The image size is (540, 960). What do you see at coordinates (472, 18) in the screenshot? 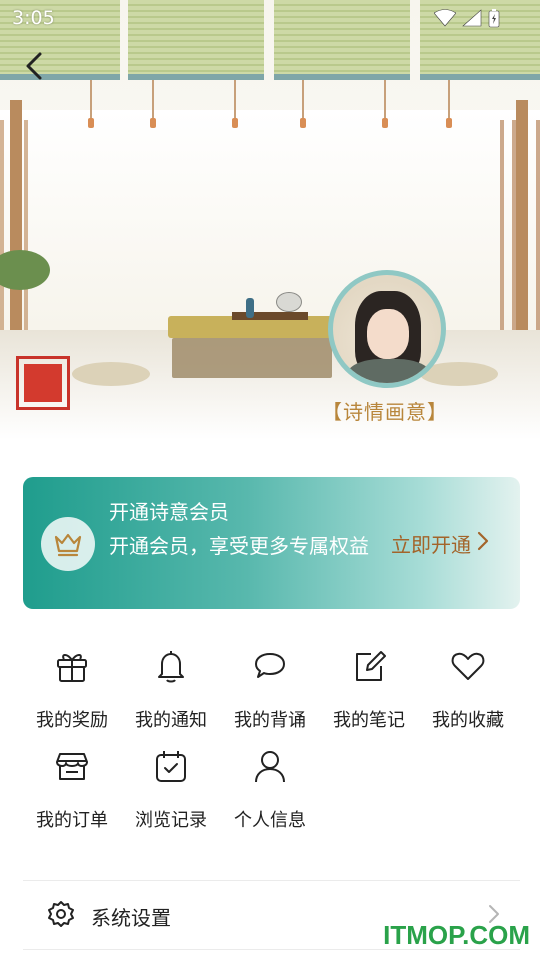
I see `signal-icon` at bounding box center [472, 18].